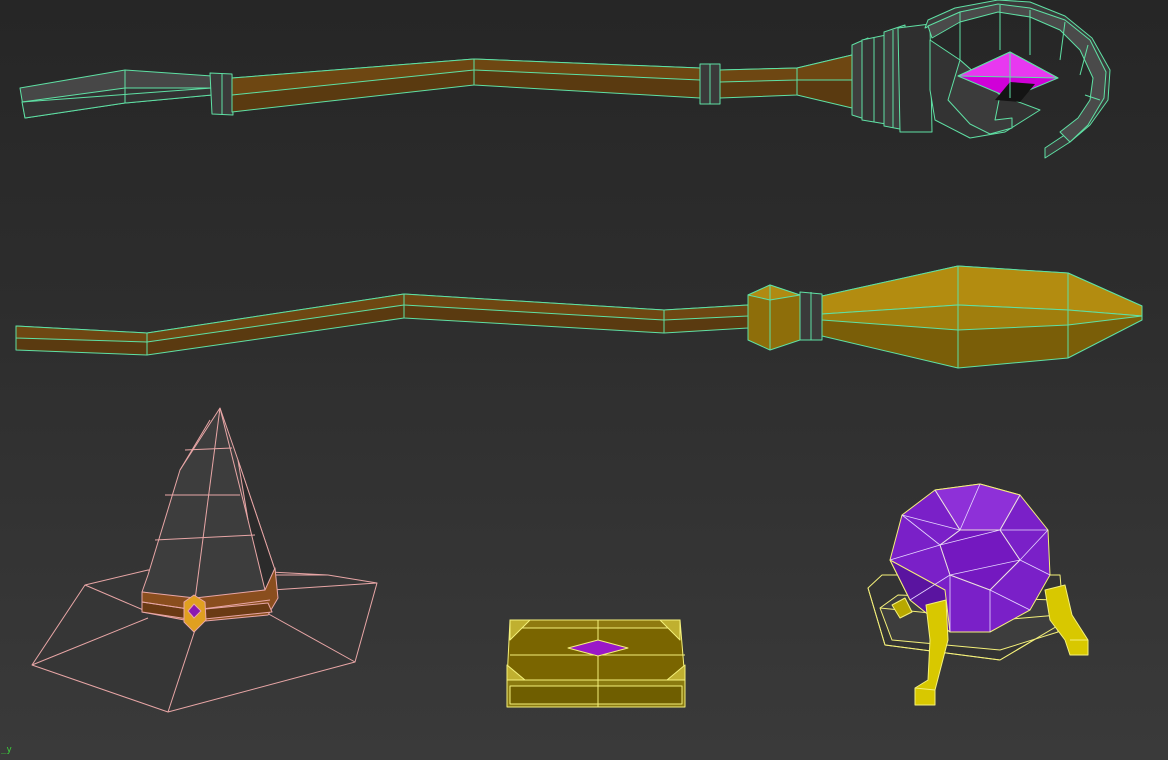  I want to click on axis-indicator-label: _y, so click(6, 750).